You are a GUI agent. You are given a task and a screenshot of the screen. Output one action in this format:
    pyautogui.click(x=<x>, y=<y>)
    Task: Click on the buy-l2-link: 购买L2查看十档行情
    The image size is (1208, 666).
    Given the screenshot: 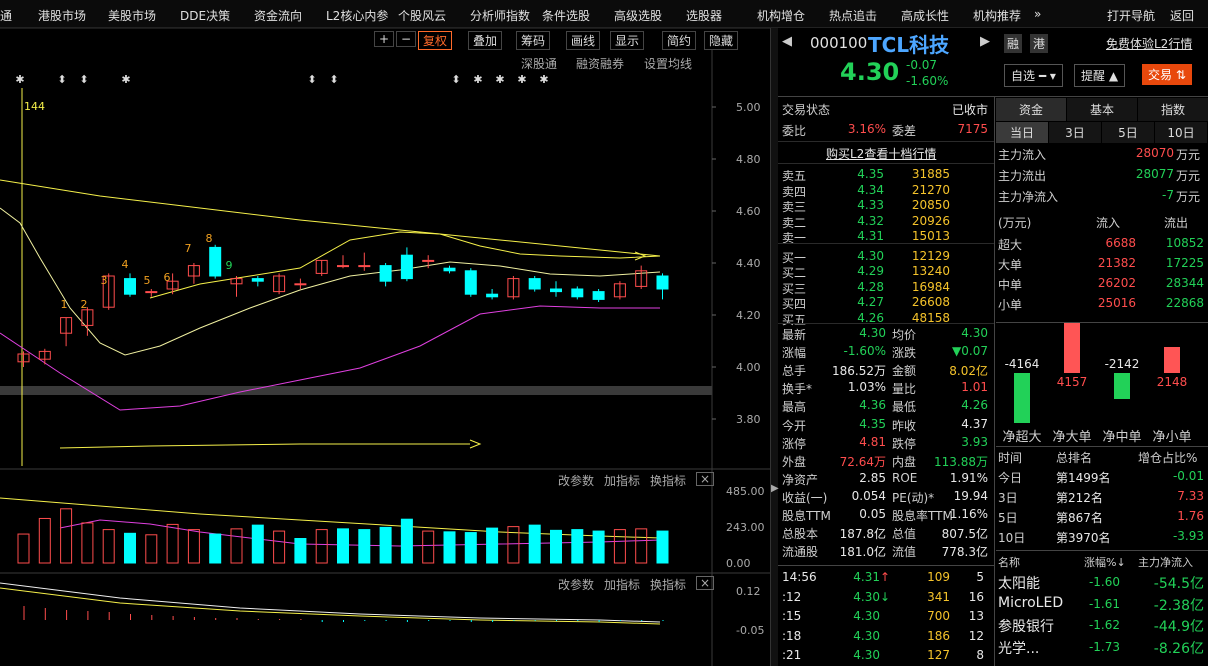 What is the action you would take?
    pyautogui.click(x=881, y=153)
    